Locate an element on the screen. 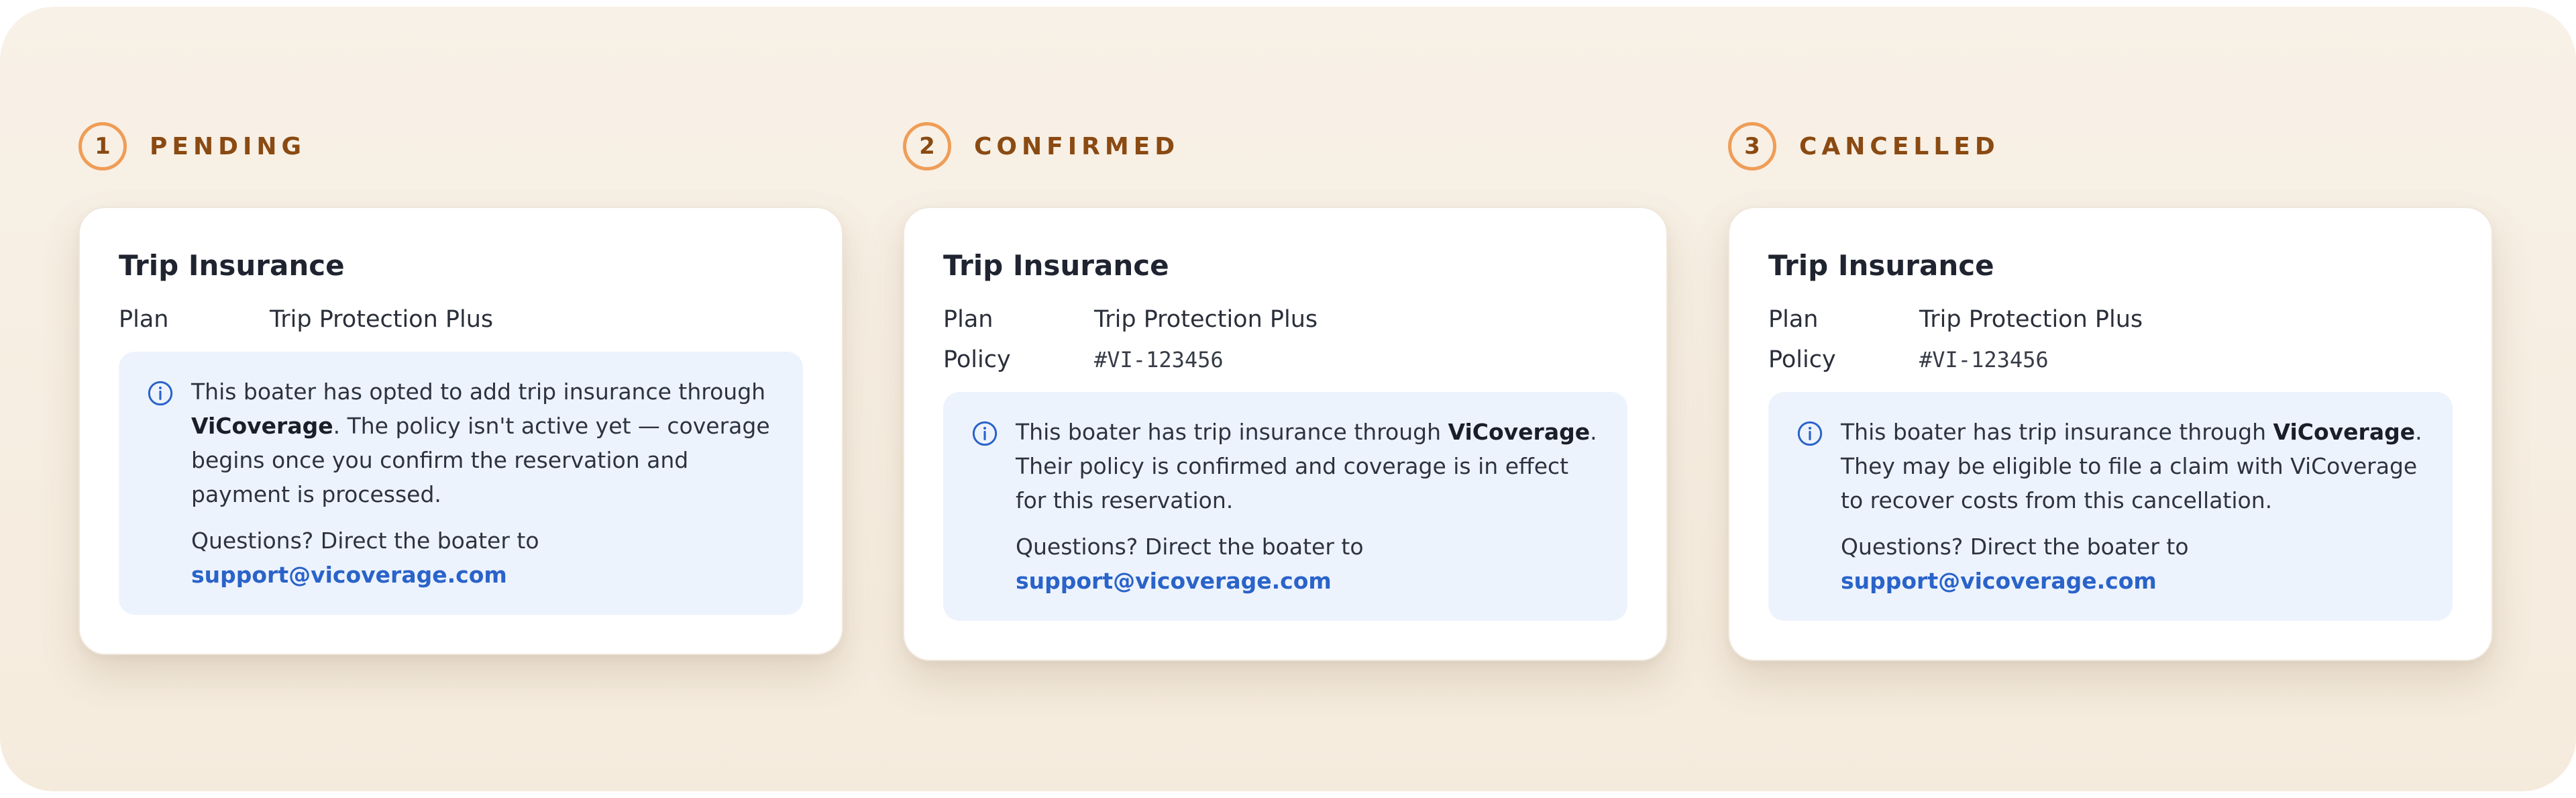 The image size is (2576, 798). step-header: 2 CONFIRMED is located at coordinates (1285, 146).